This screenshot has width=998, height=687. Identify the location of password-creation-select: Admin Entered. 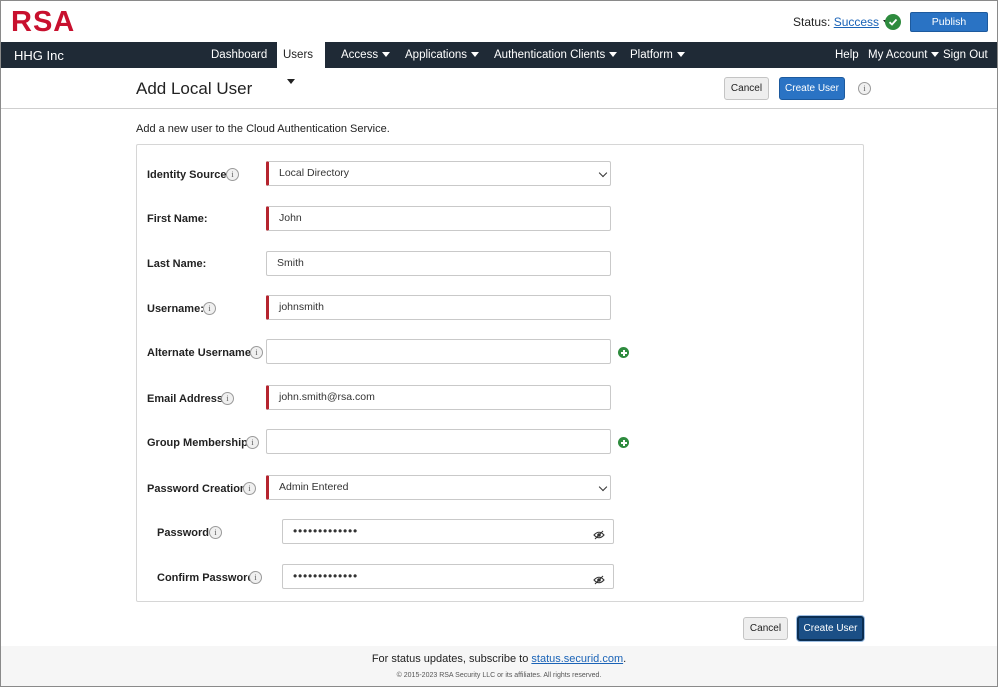
(438, 487).